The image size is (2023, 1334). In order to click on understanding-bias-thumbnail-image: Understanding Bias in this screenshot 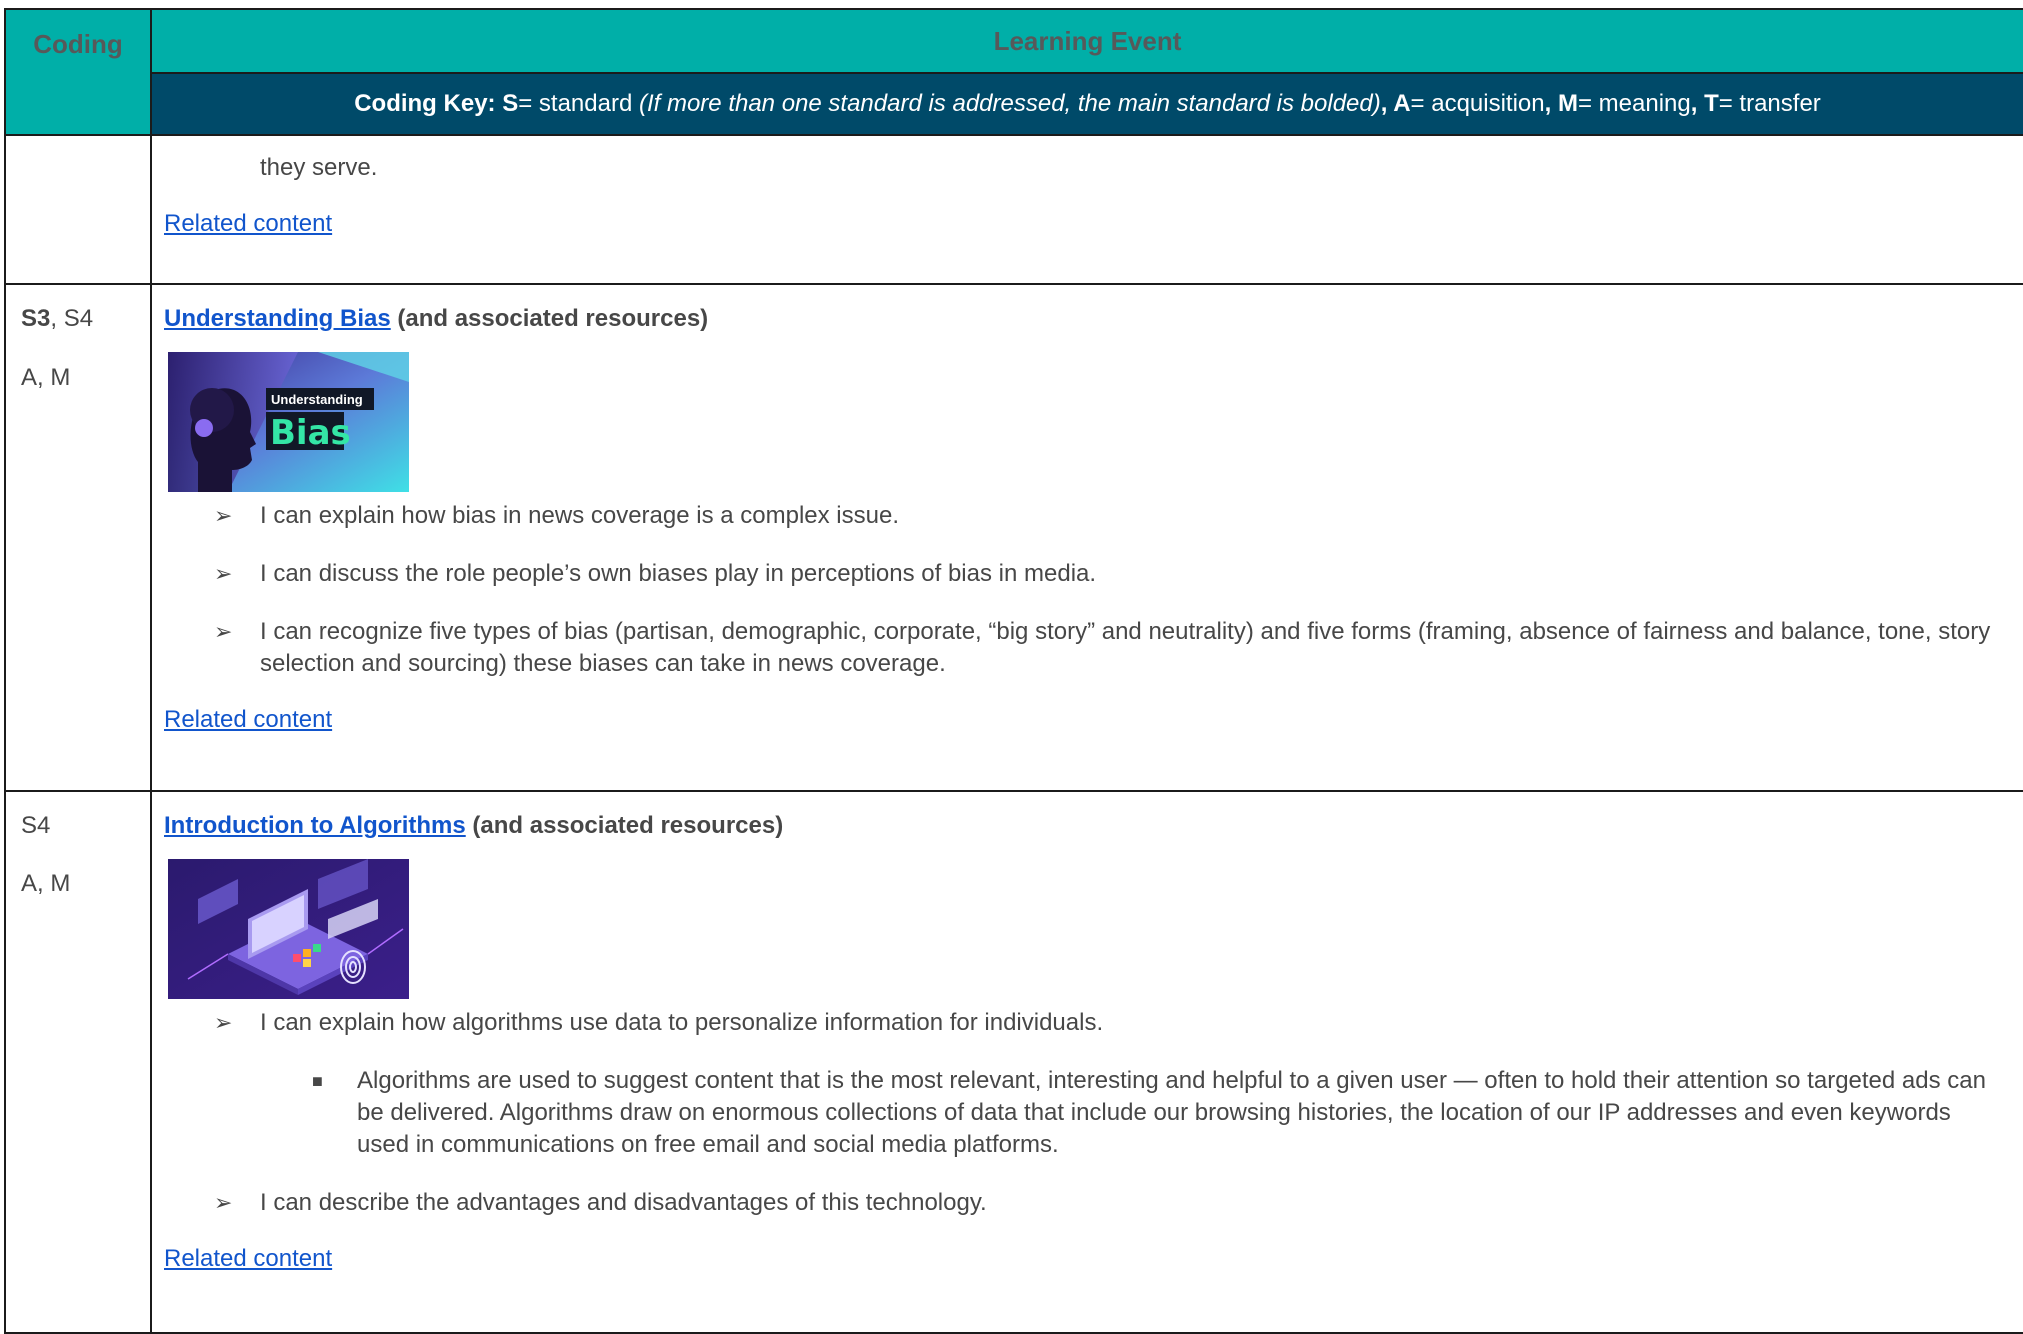, I will do `click(288, 422)`.